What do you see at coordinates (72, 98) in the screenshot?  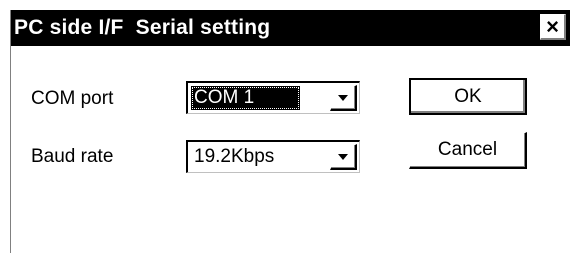 I see `com-port-label: COM port` at bounding box center [72, 98].